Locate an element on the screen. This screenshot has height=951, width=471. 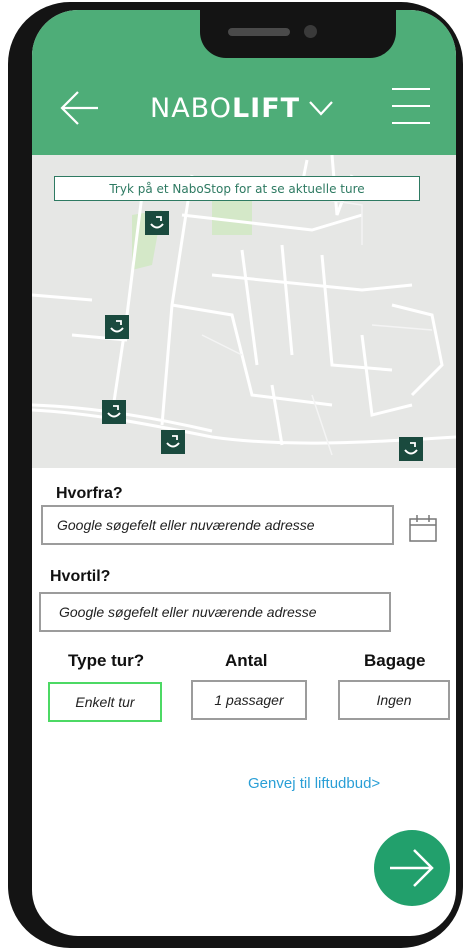
from-input: Google søgefelt eller nuværende adresse is located at coordinates (217, 525).